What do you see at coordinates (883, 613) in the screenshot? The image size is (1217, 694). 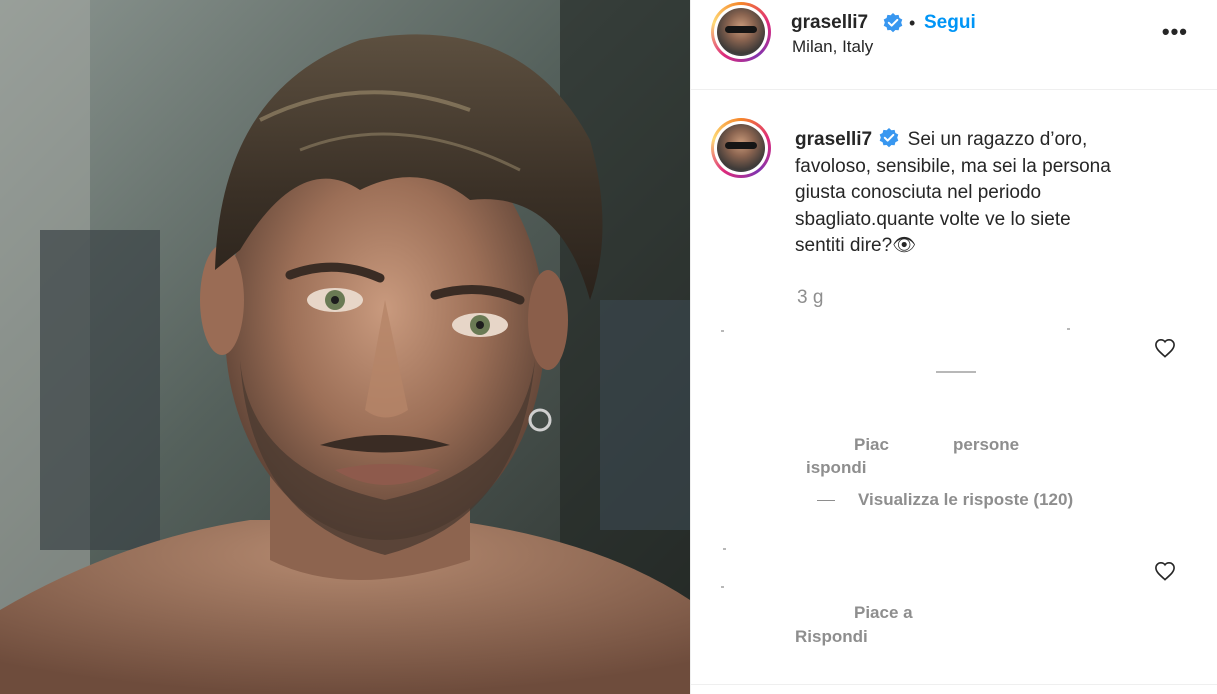 I see `comment-2-likes: Piace a` at bounding box center [883, 613].